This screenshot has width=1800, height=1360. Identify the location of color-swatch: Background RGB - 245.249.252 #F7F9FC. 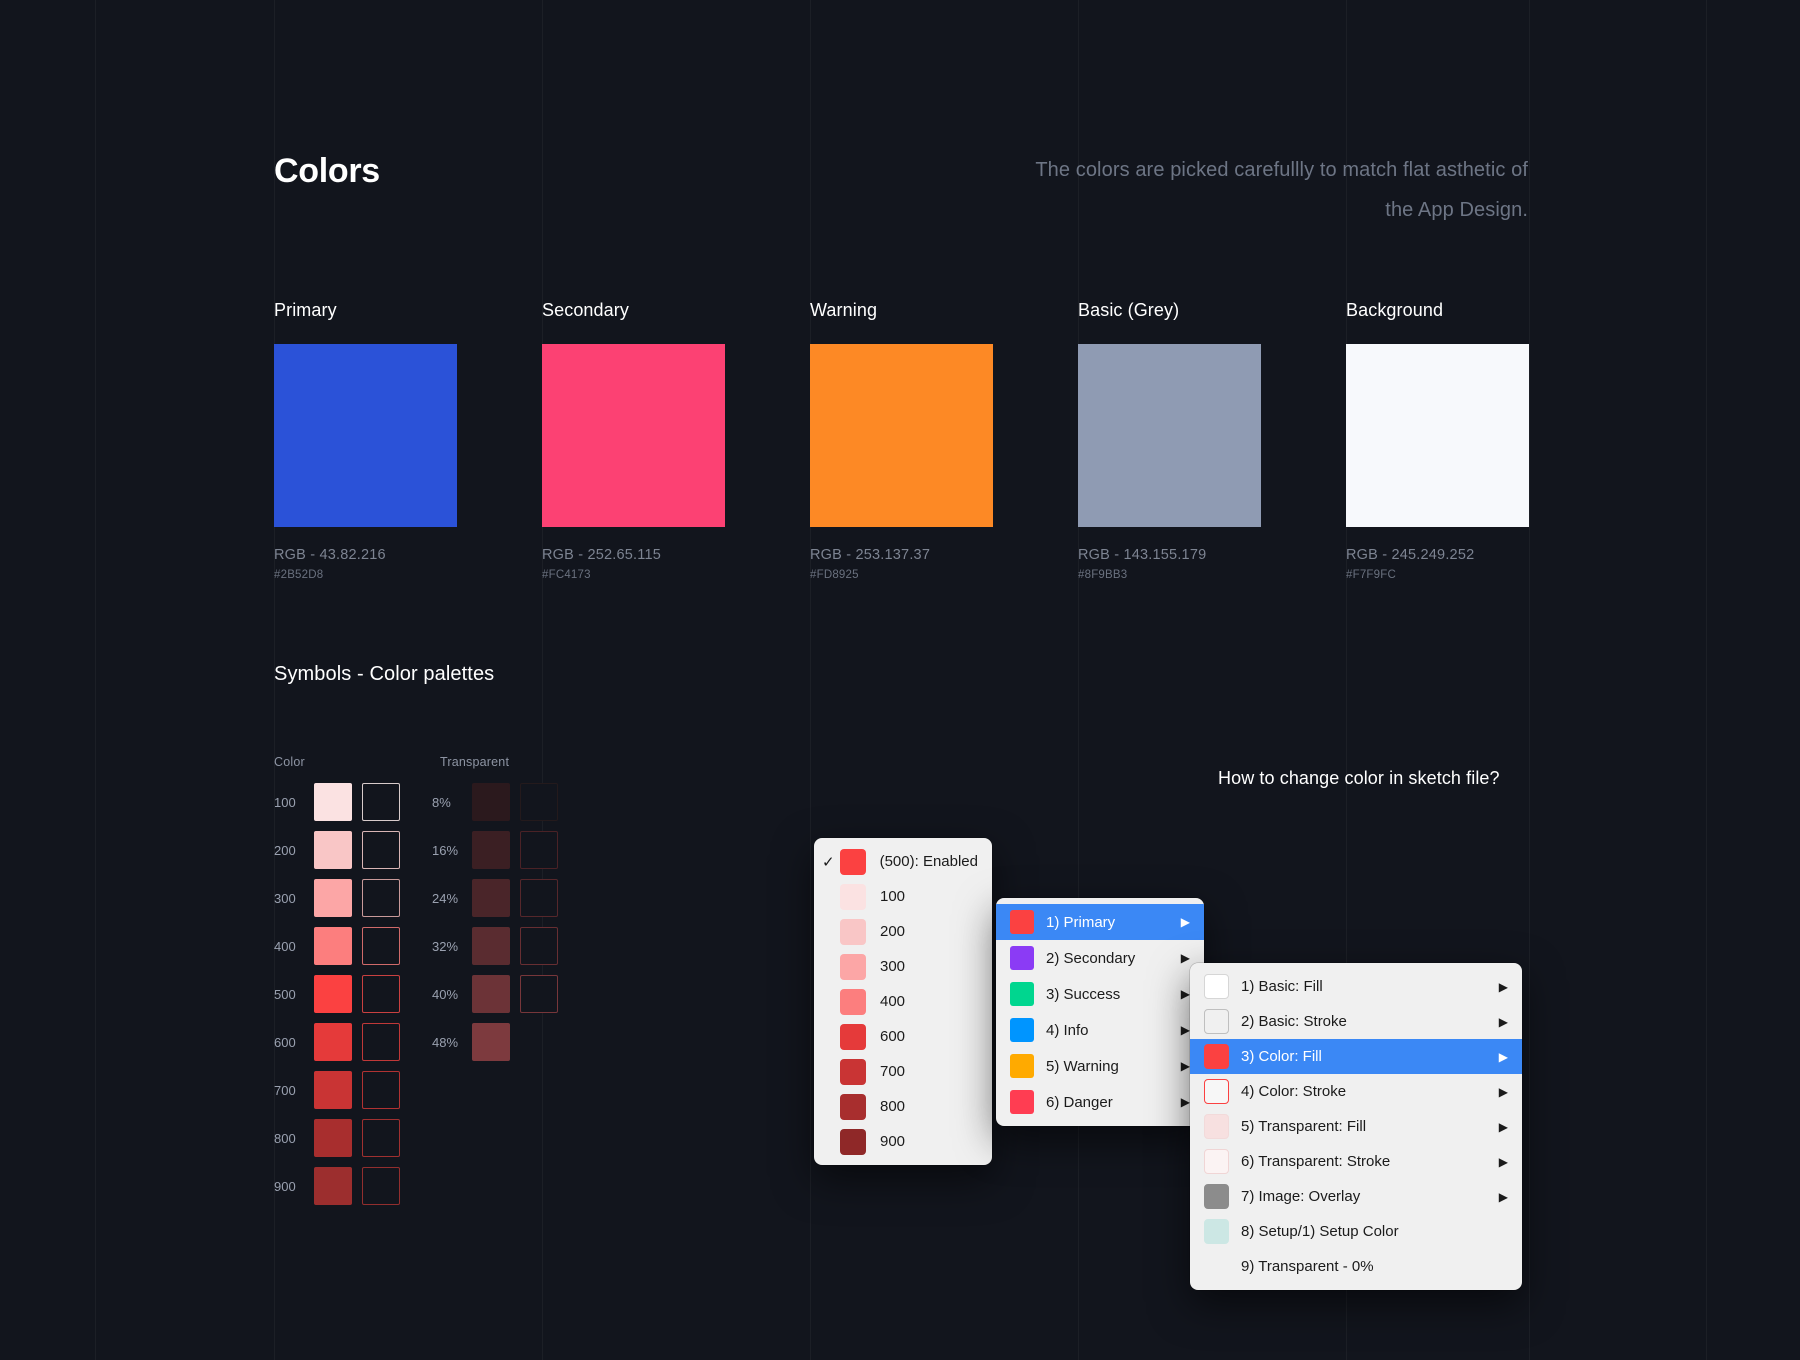
(1437, 440).